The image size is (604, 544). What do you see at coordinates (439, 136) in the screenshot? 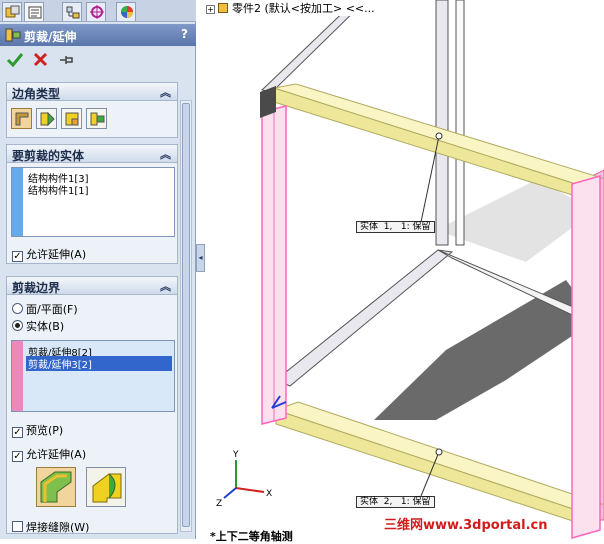
I see `callout-anchor-top` at bounding box center [439, 136].